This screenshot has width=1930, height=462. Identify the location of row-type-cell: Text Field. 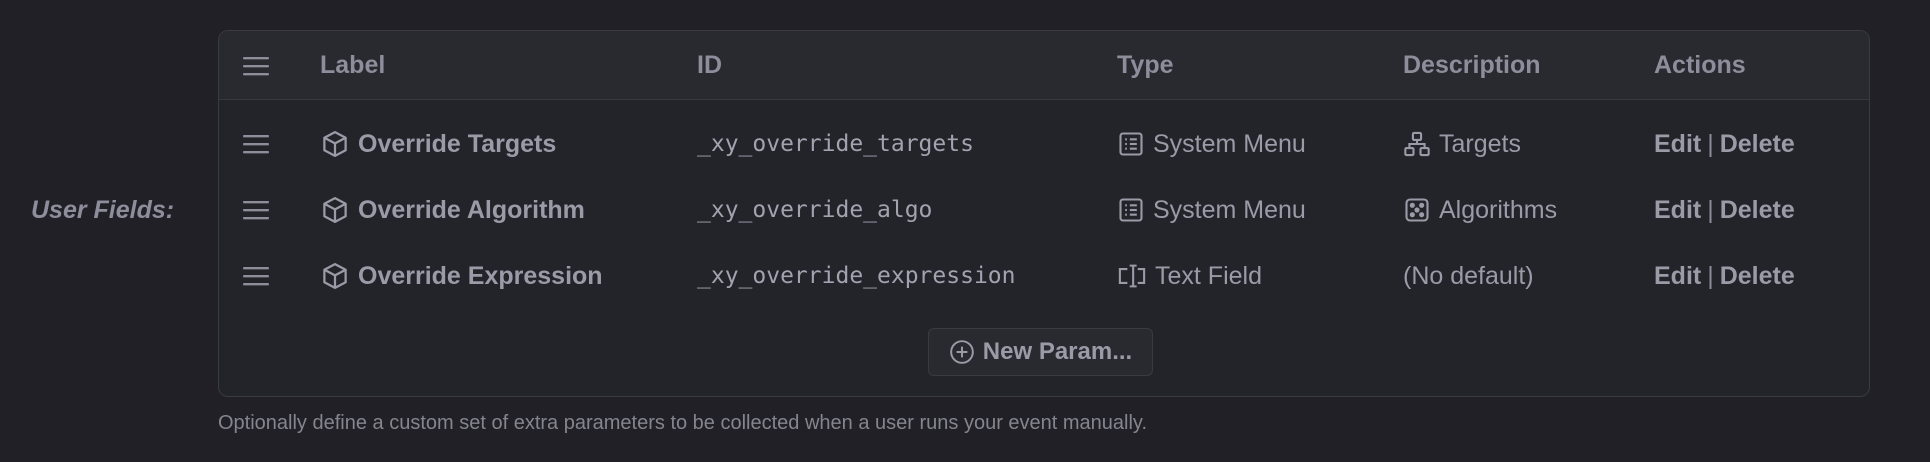
(1189, 276).